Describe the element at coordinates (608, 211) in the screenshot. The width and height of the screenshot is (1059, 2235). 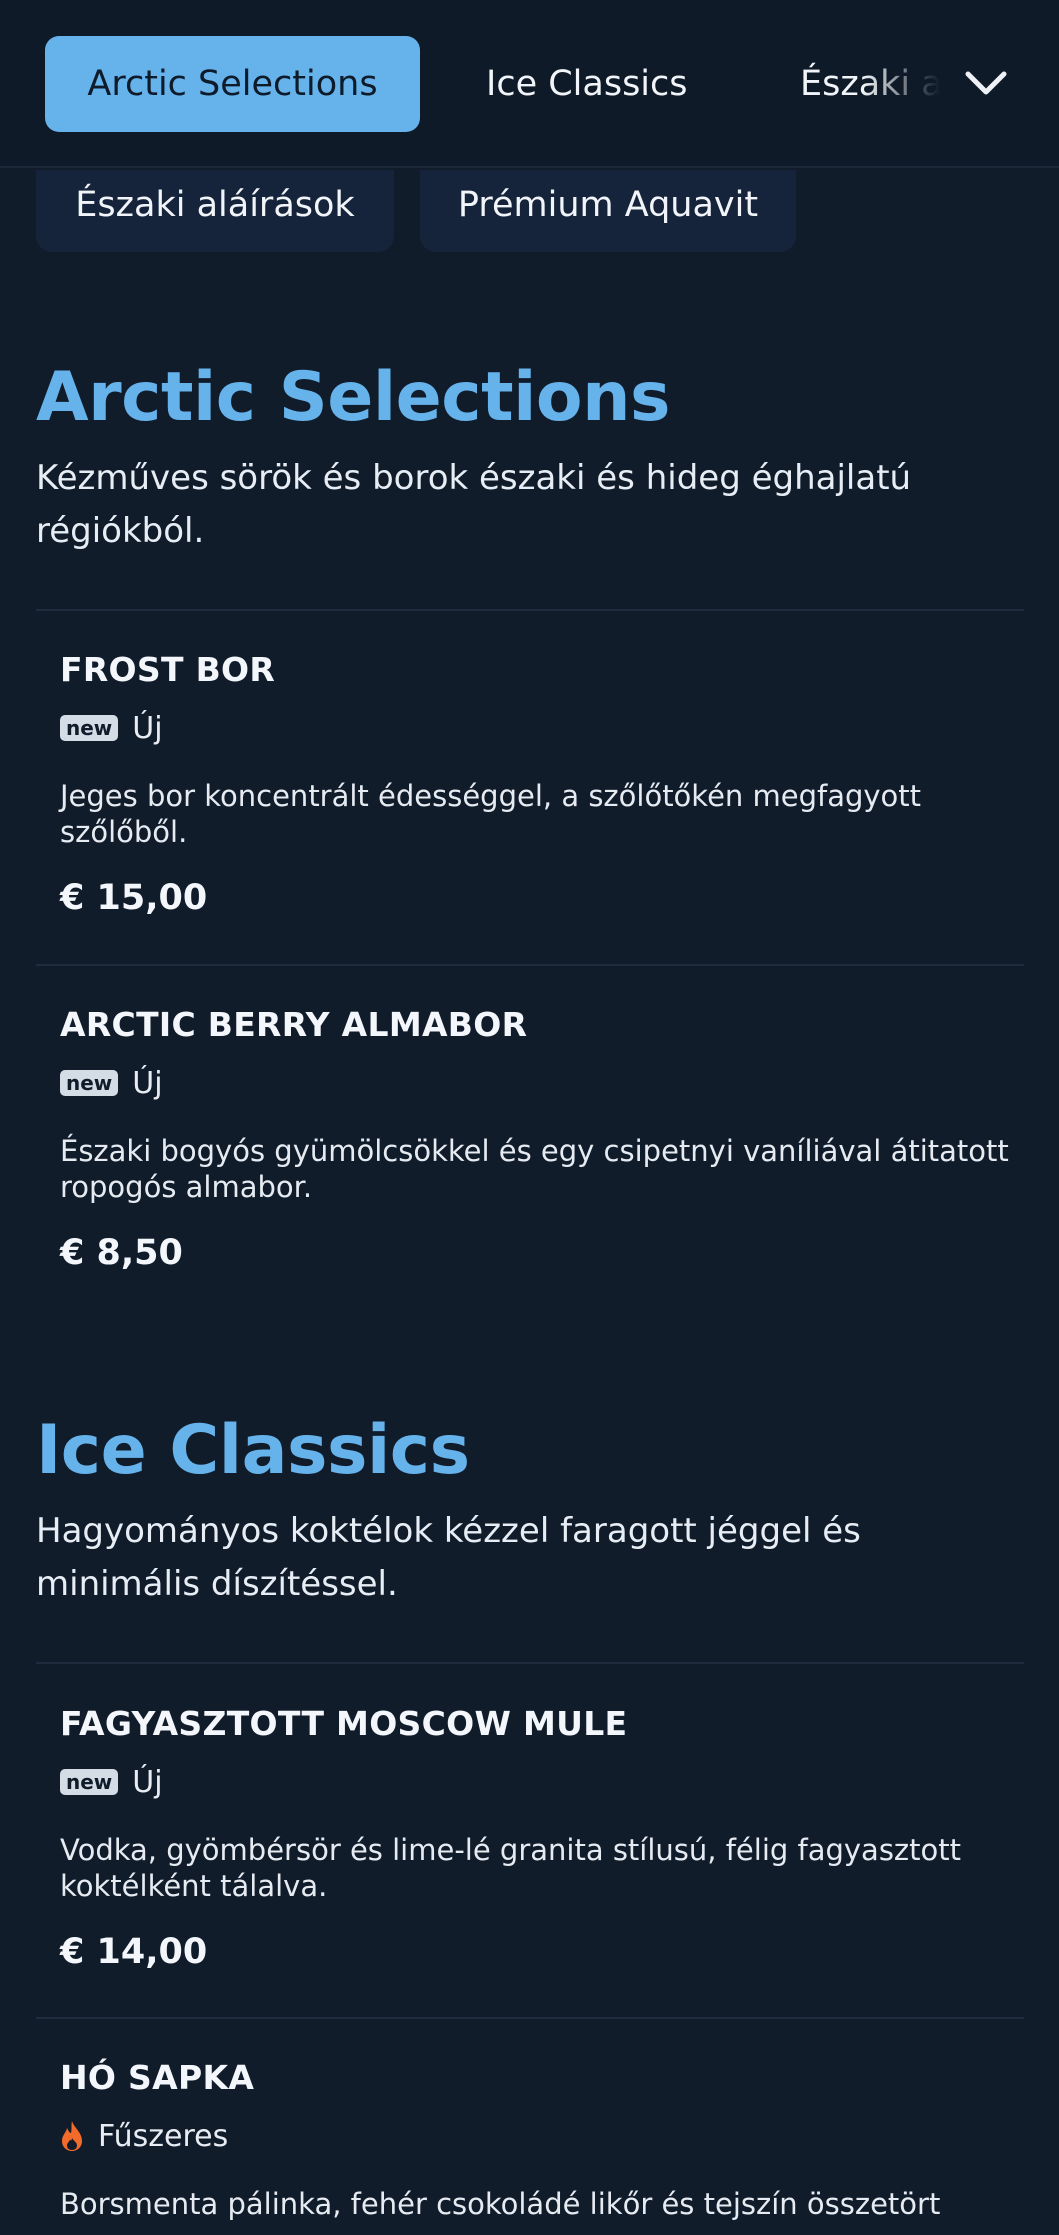
I see `chip-premium-aquavit: Prémium Aquavit` at that location.